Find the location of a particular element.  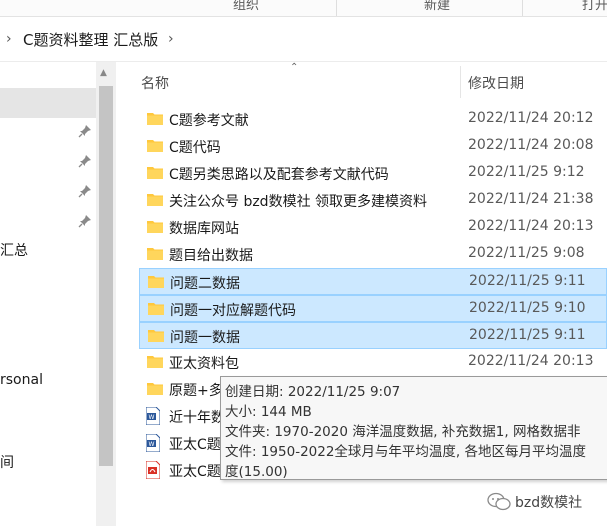

nav-scrollbar: ▲ is located at coordinates (106, 294).